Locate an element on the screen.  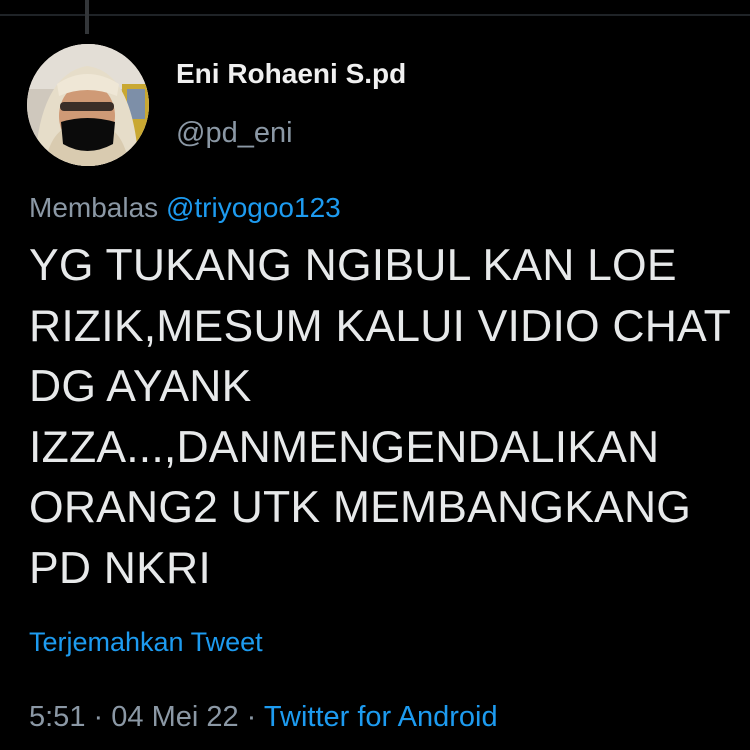
tweet-text-line: ORANG2 UTK MEMBANGKANG is located at coordinates (360, 507).